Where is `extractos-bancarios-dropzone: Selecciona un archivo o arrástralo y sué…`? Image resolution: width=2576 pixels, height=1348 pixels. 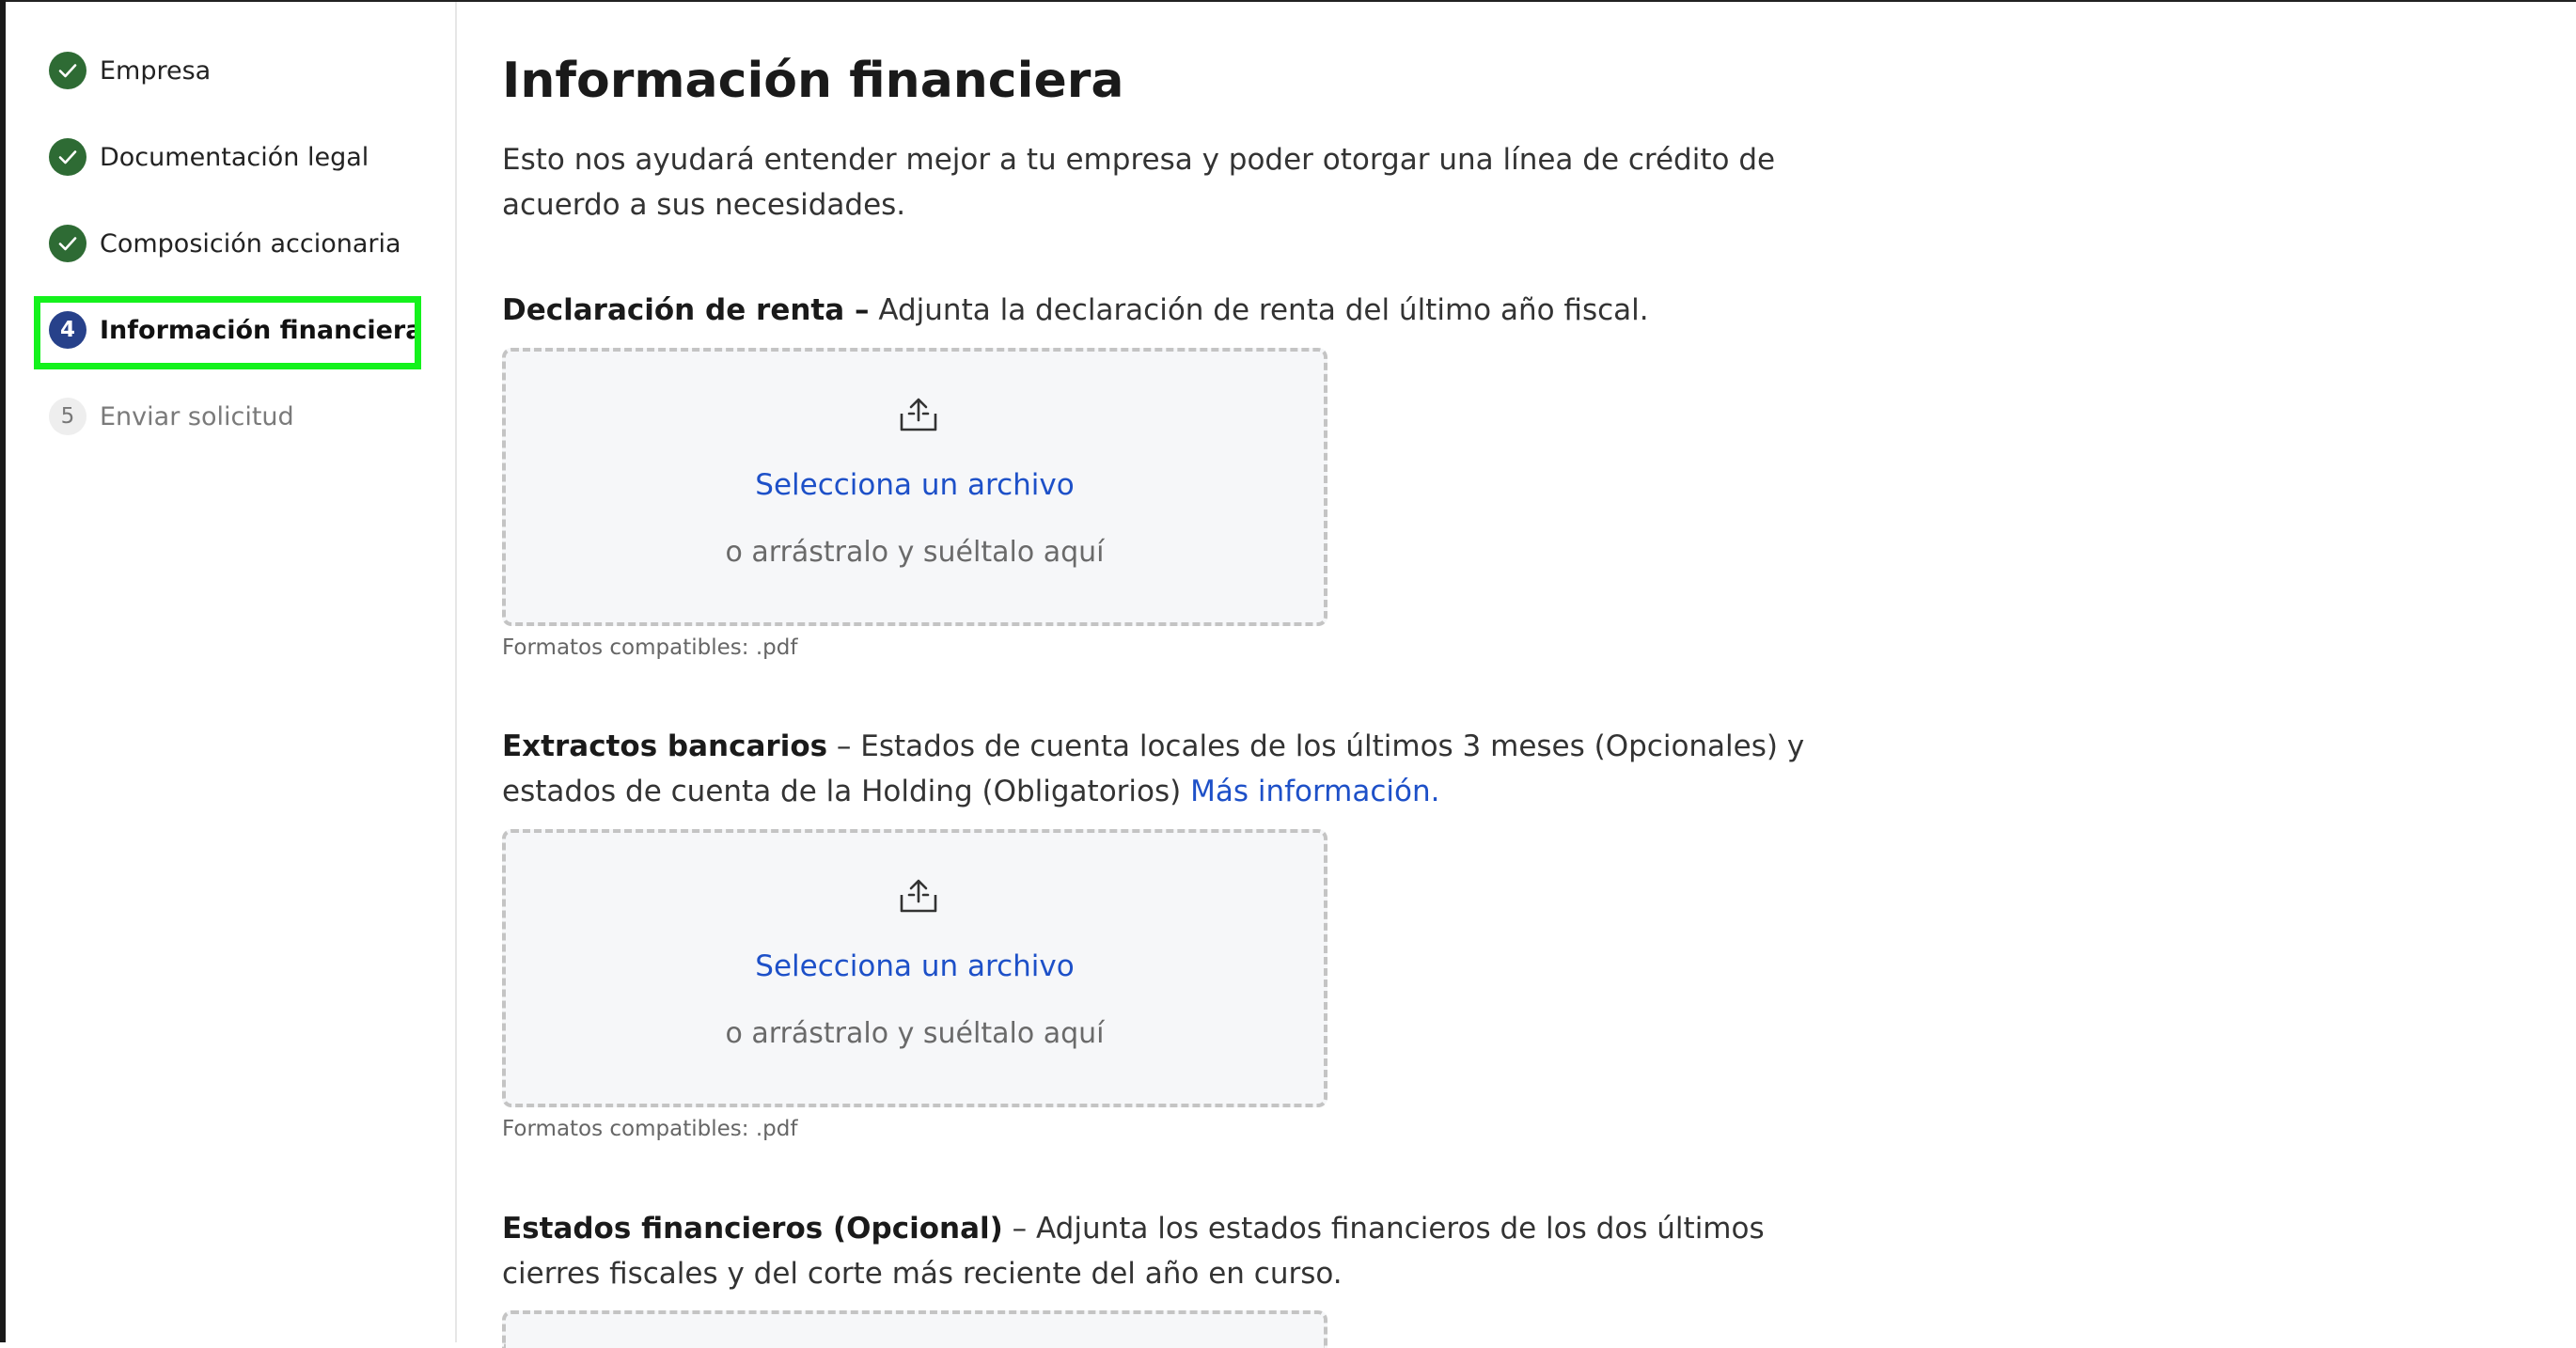
extractos-bancarios-dropzone: Selecciona un archivo o arrástralo y sué… is located at coordinates (915, 968).